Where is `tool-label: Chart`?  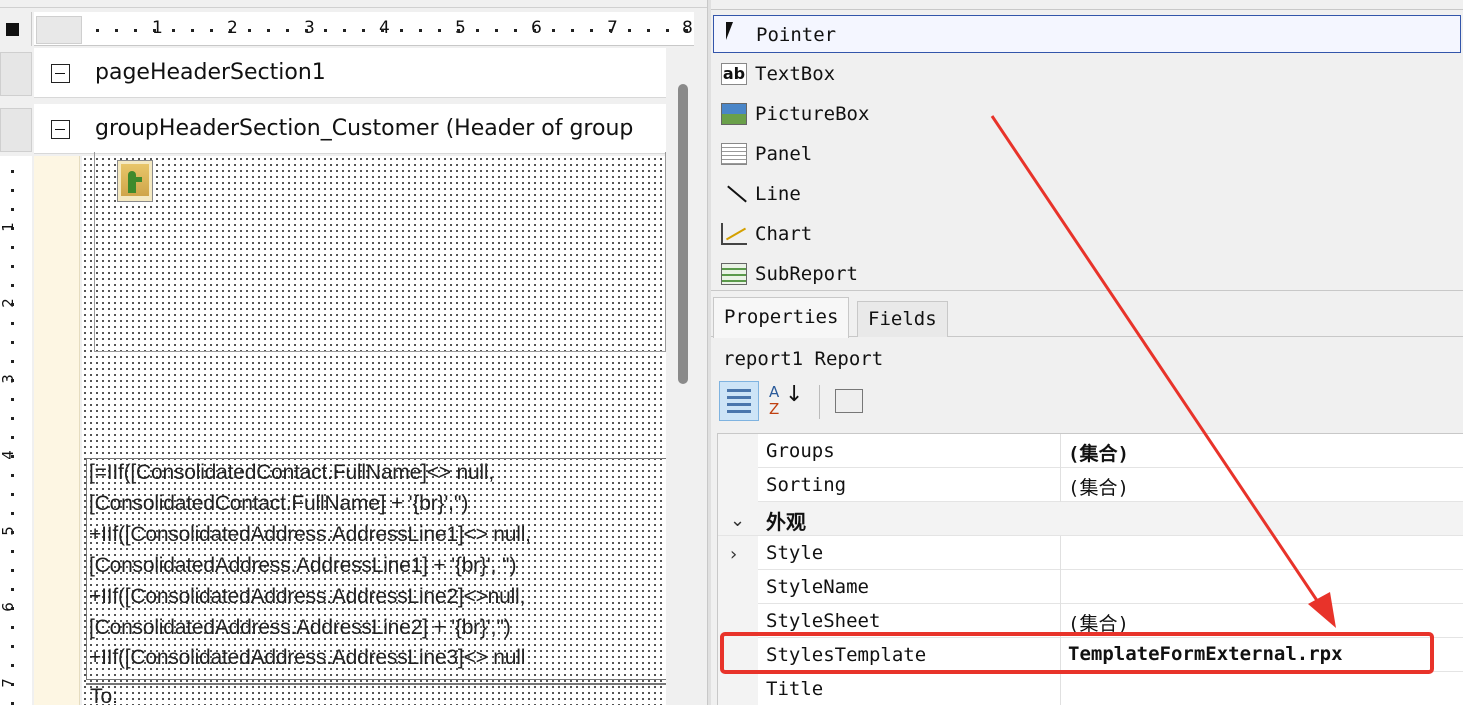 tool-label: Chart is located at coordinates (784, 234).